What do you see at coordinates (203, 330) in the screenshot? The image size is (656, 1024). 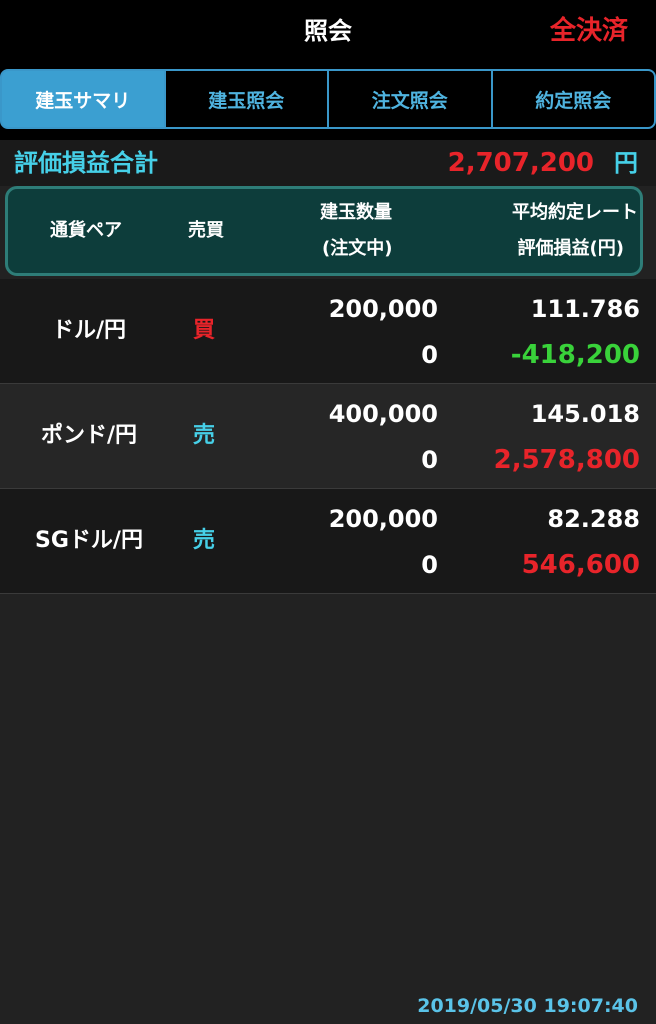 I see `position-side: 買` at bounding box center [203, 330].